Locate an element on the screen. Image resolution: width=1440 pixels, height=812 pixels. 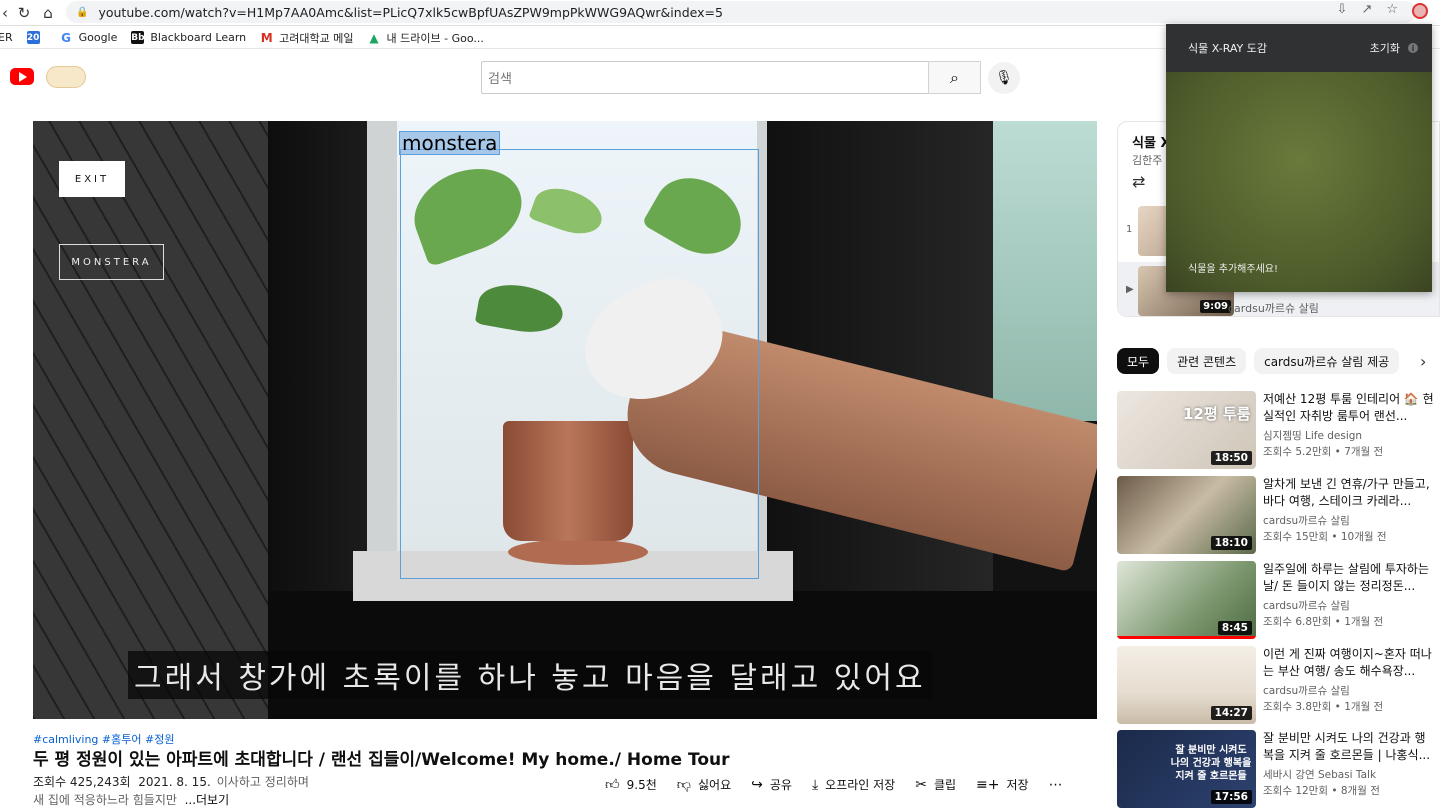
video-thumbnail: 18:10 is located at coordinates (1186, 515).